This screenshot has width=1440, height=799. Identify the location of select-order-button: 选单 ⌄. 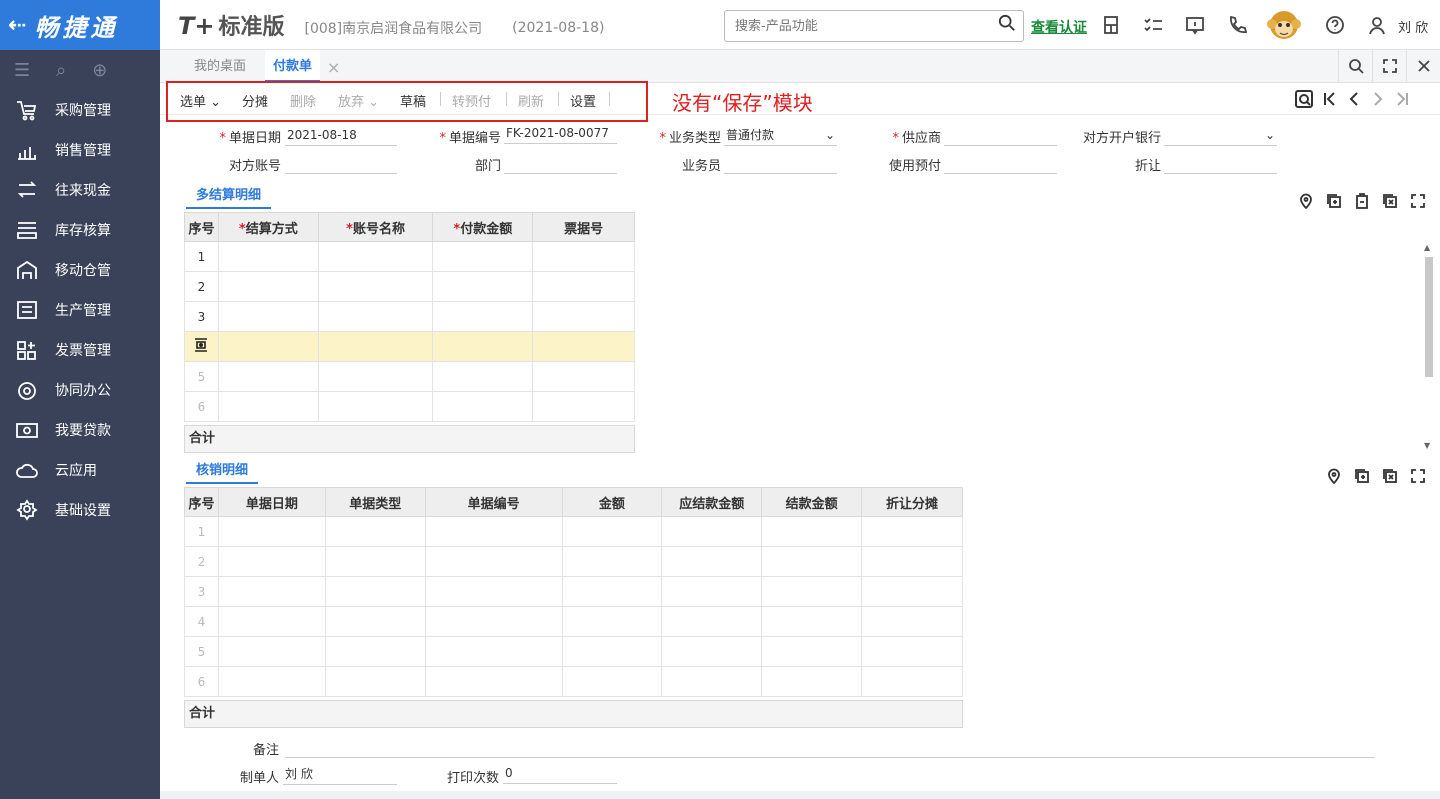
(200, 100).